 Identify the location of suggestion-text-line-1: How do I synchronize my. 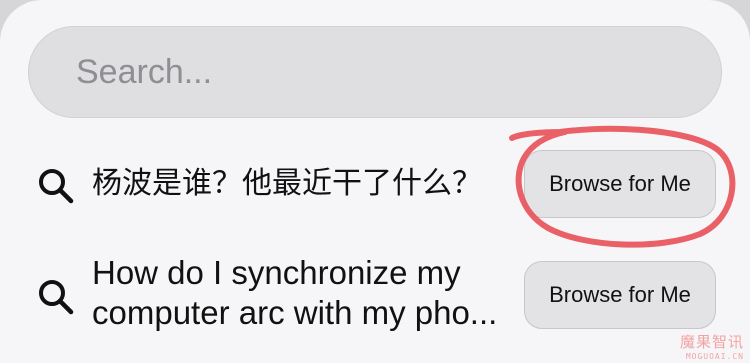
(276, 272).